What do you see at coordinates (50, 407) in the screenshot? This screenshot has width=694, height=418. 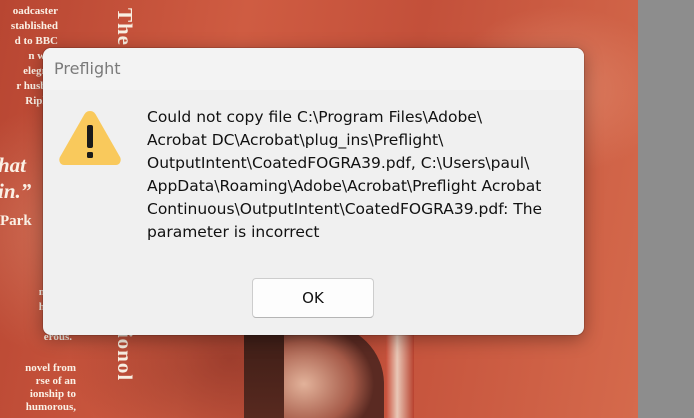 I see `bg-line: humorous,` at bounding box center [50, 407].